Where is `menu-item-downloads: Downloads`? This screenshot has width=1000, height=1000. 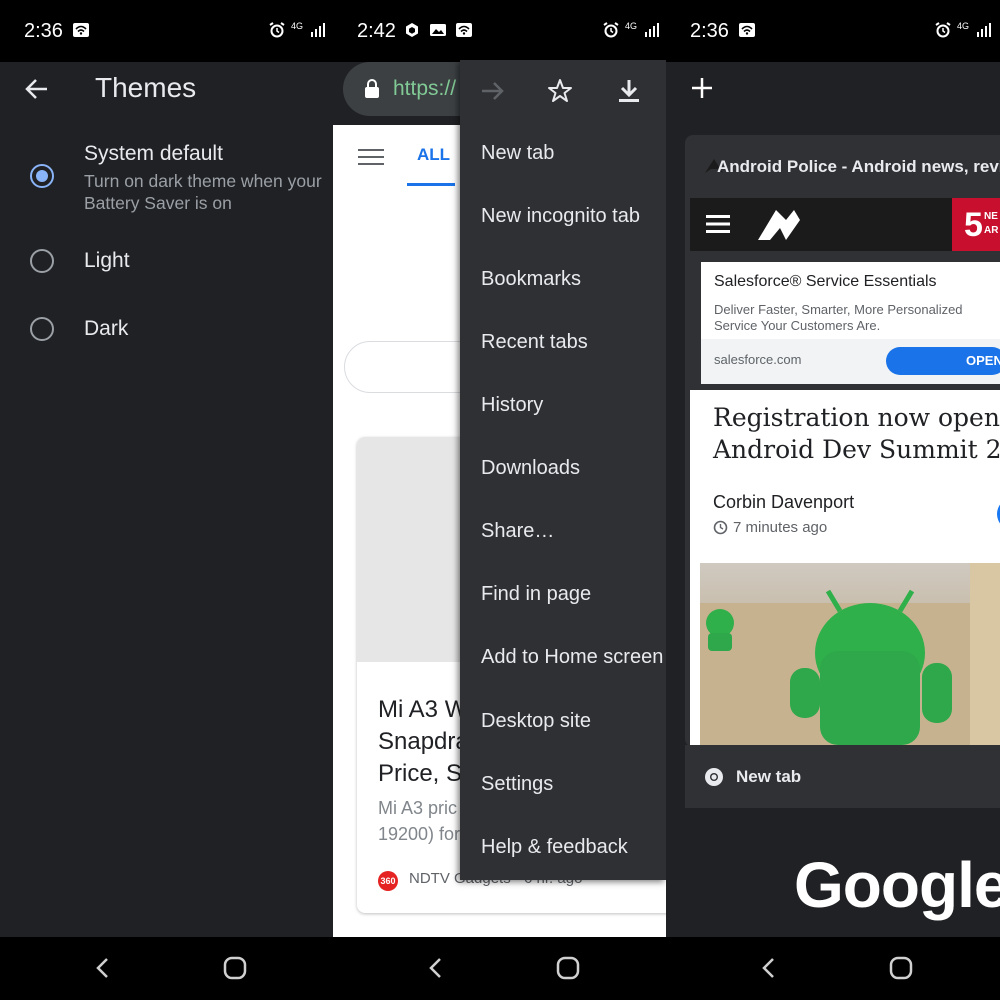 menu-item-downloads: Downloads is located at coordinates (530, 468).